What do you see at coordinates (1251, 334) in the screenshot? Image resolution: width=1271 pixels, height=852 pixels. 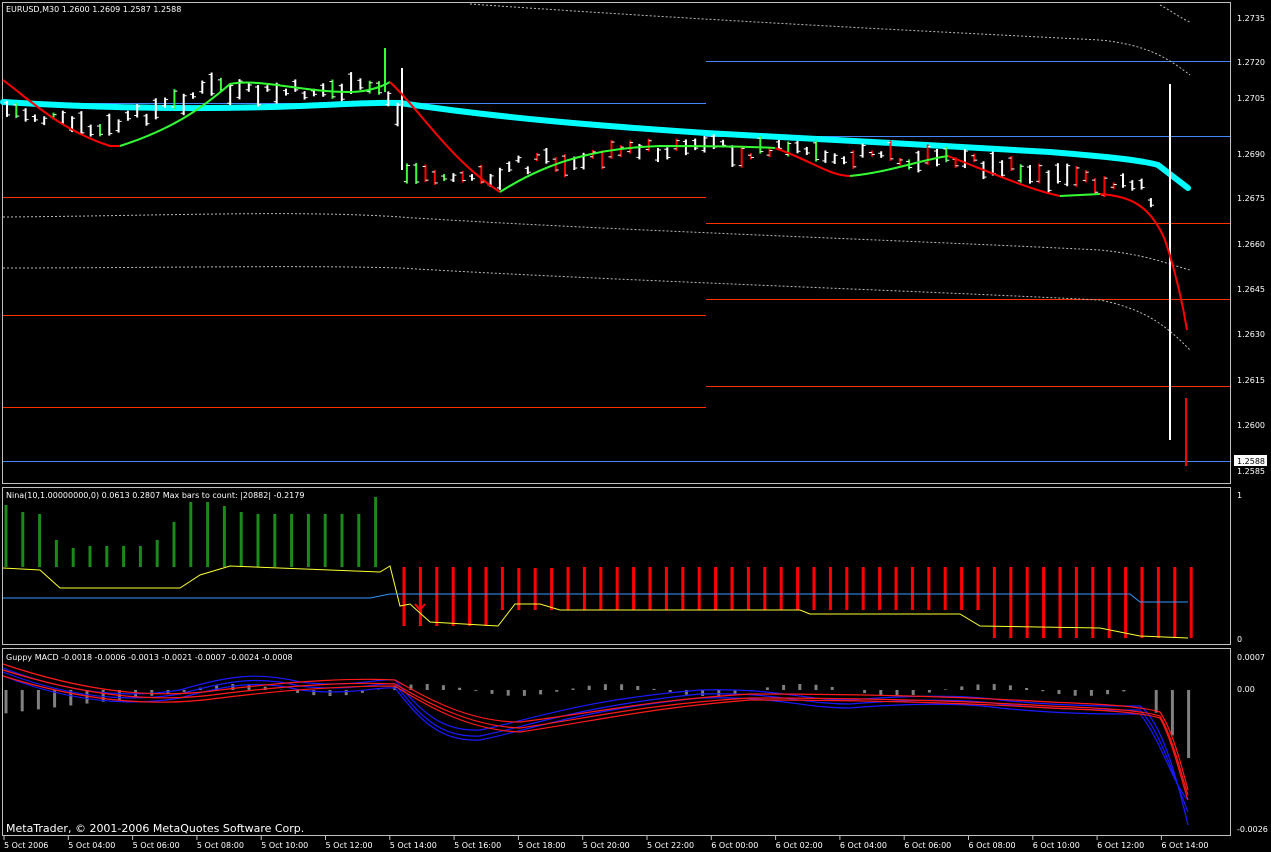 I see `price-tick: 1.2630` at bounding box center [1251, 334].